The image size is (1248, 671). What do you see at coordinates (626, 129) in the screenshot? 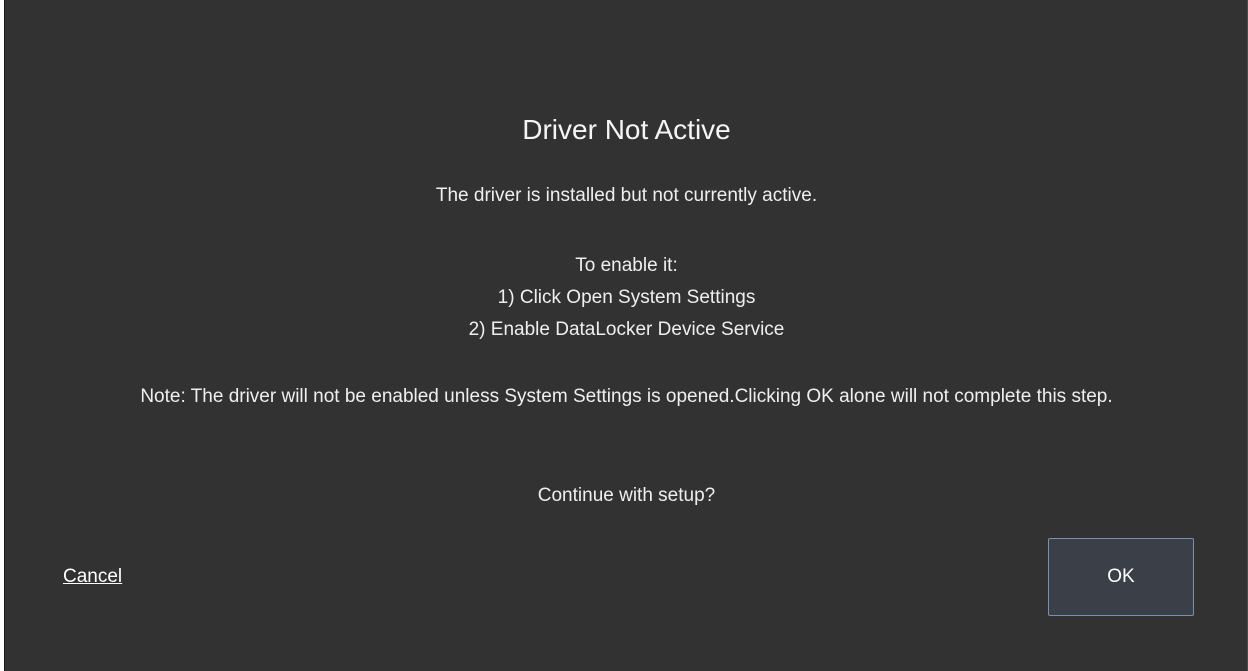
I see `dialog-title: Driver Not Active` at bounding box center [626, 129].